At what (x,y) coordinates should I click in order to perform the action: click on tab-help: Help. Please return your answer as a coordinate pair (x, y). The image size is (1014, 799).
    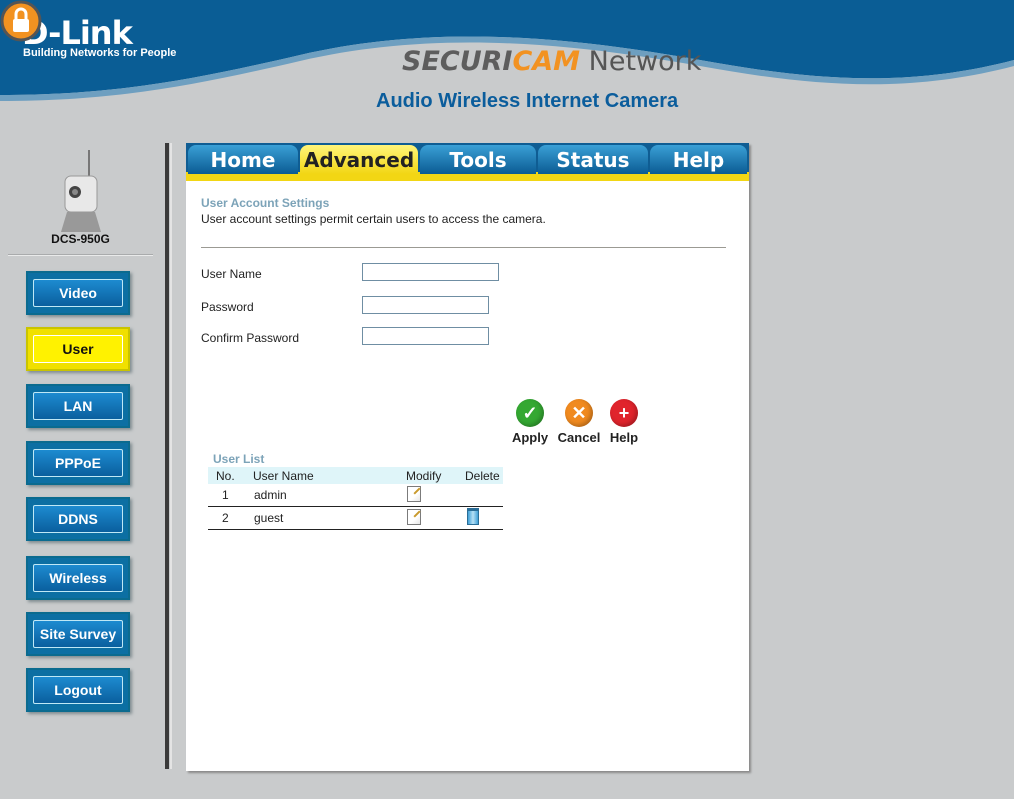
    Looking at the image, I should click on (698, 159).